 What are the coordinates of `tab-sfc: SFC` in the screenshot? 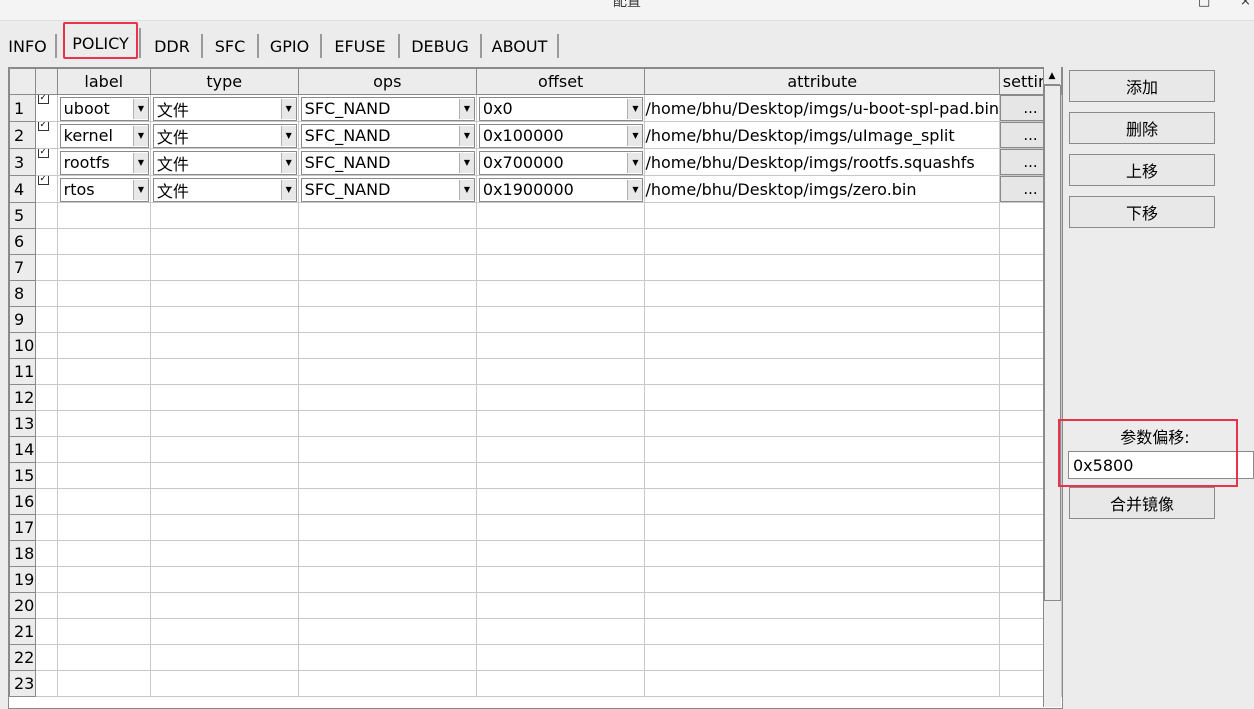 It's located at (231, 46).